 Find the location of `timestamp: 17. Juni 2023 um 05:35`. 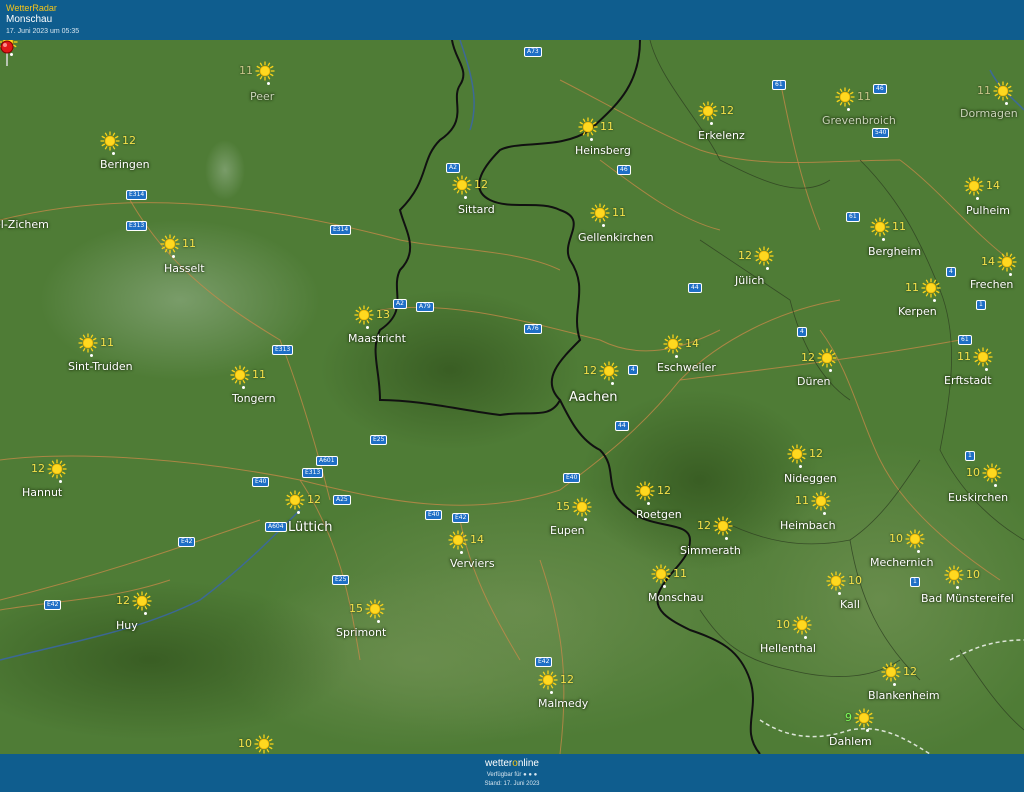

timestamp: 17. Juni 2023 um 05:35 is located at coordinates (43, 31).